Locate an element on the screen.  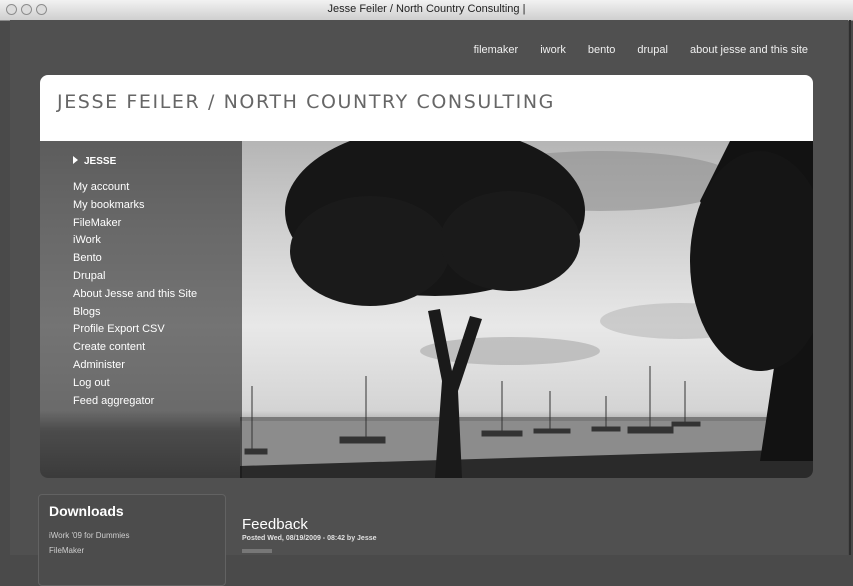
menu-item-log-out: Log out is located at coordinates (135, 384).